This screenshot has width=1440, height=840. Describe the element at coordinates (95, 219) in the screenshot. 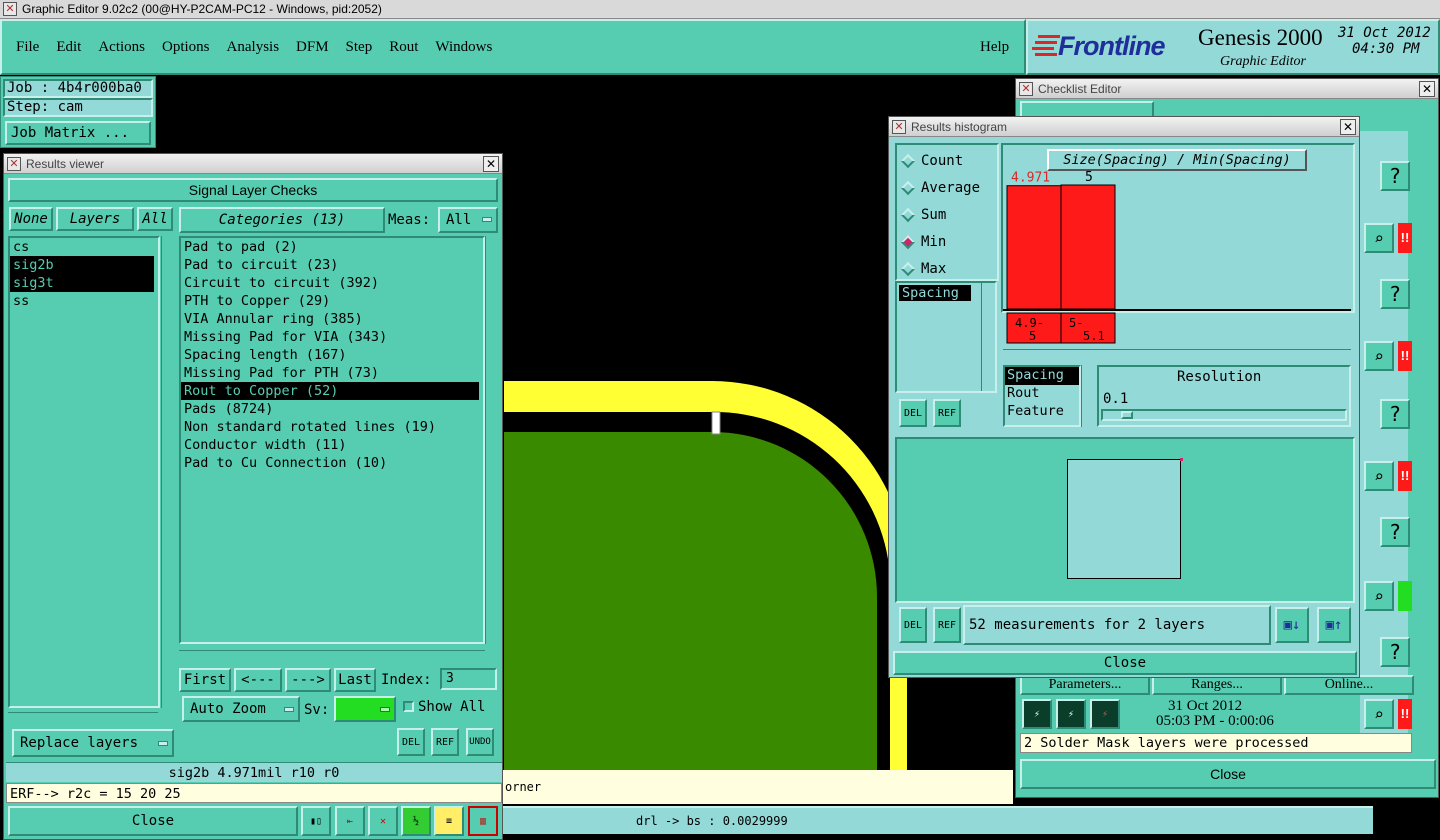

I see `layers-button: Layers` at that location.